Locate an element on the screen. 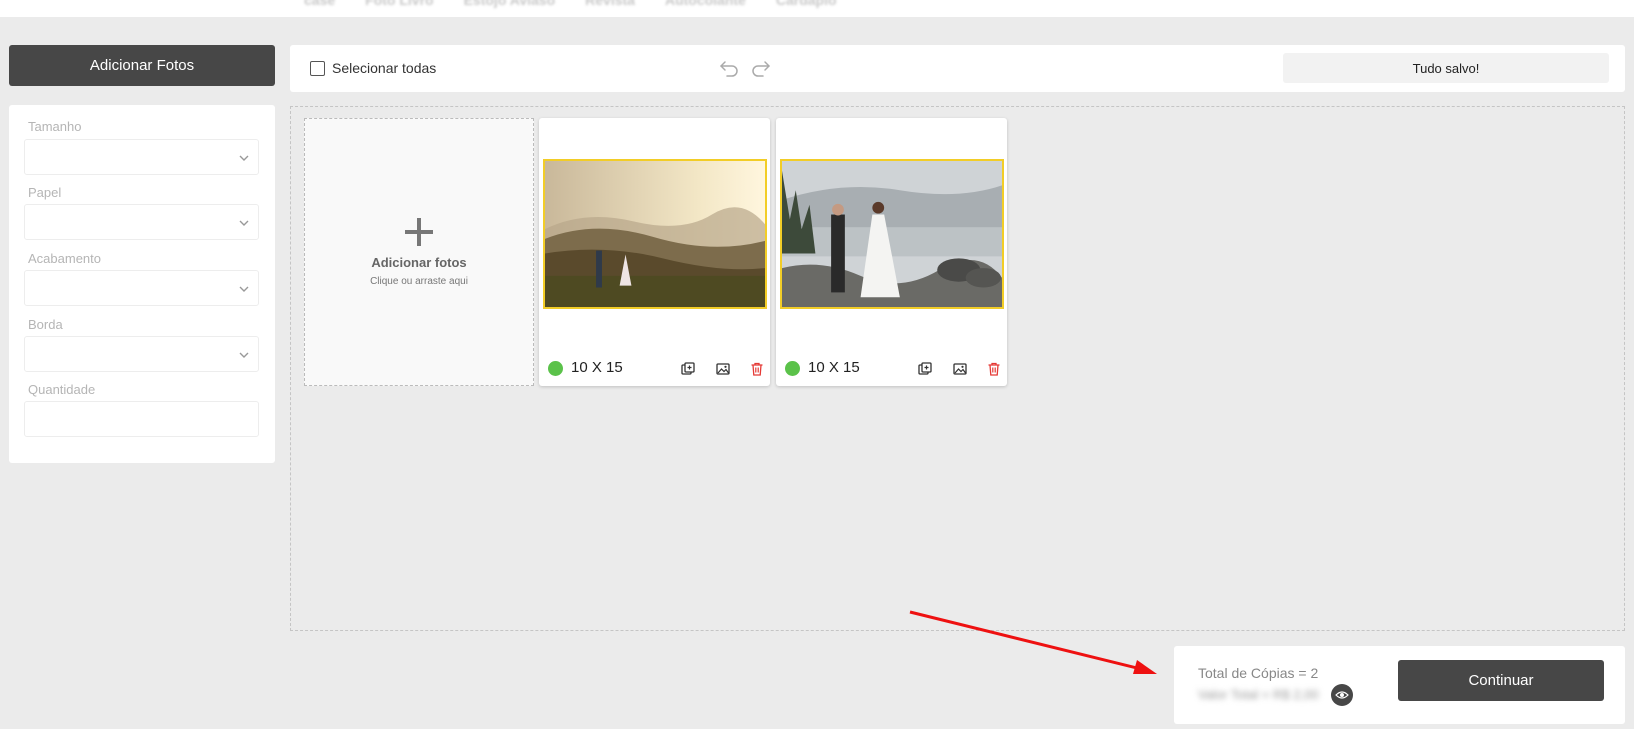  checkbox-box is located at coordinates (317, 68).